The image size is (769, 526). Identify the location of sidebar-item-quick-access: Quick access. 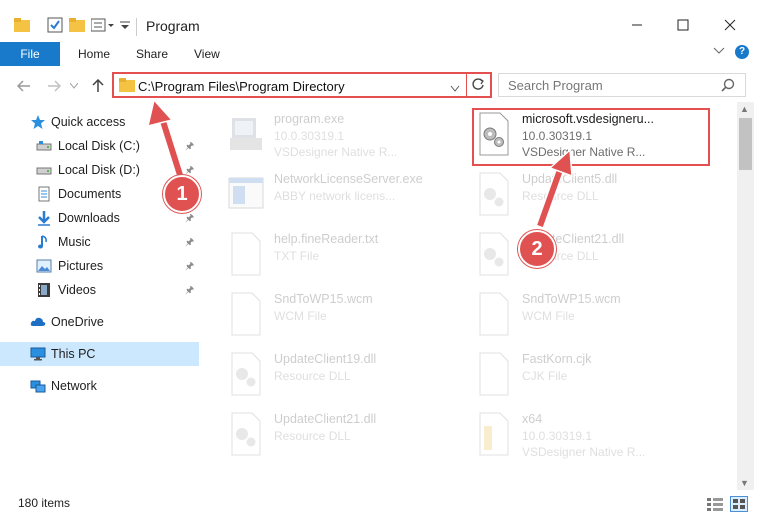
(99, 122).